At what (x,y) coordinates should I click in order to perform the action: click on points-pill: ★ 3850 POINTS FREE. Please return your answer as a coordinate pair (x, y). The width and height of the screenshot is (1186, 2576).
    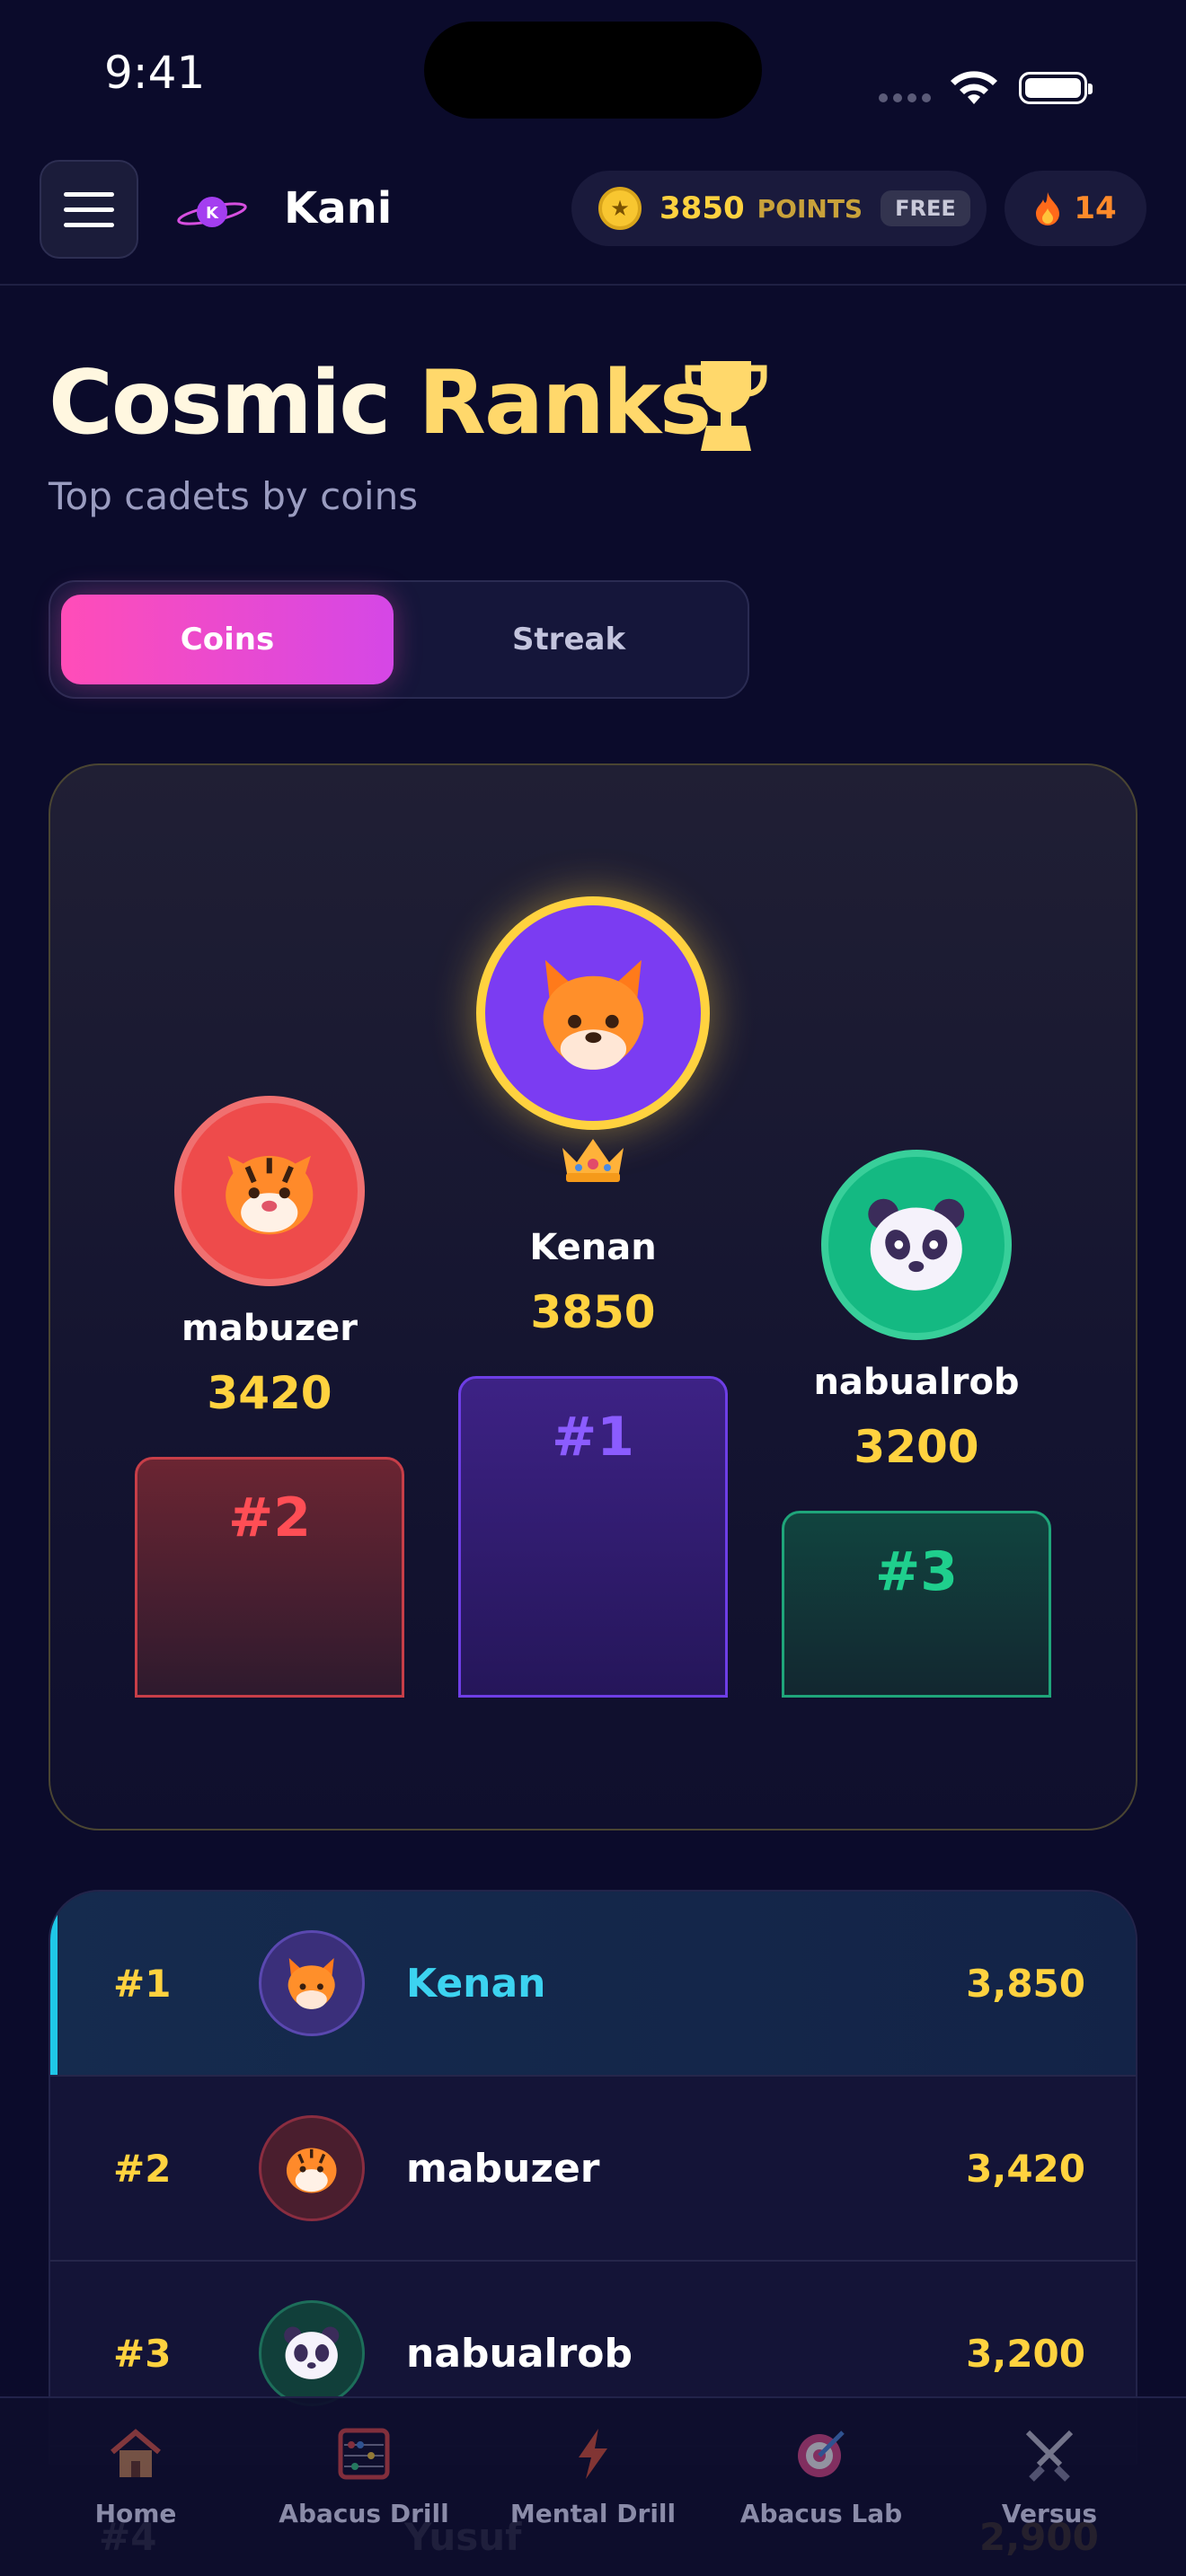
    Looking at the image, I should click on (779, 208).